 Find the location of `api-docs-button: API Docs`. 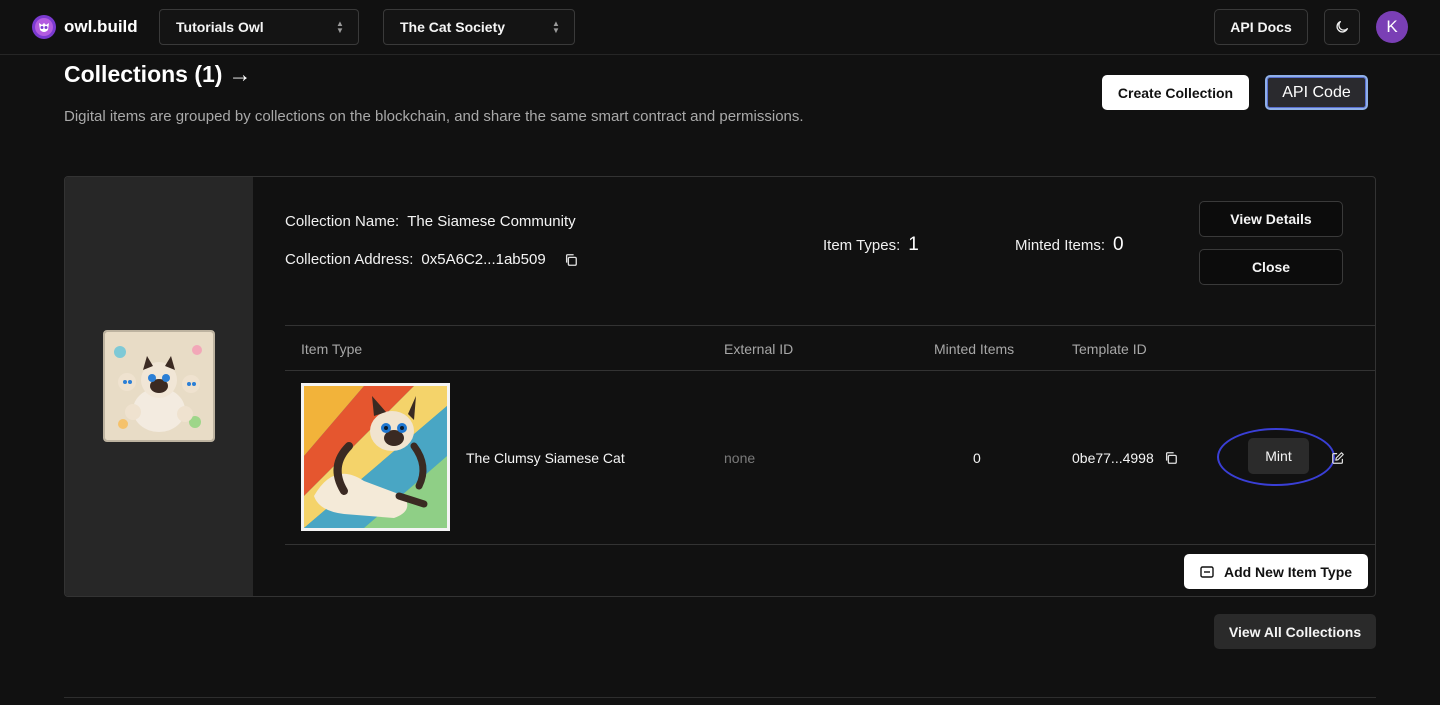

api-docs-button: API Docs is located at coordinates (1261, 27).